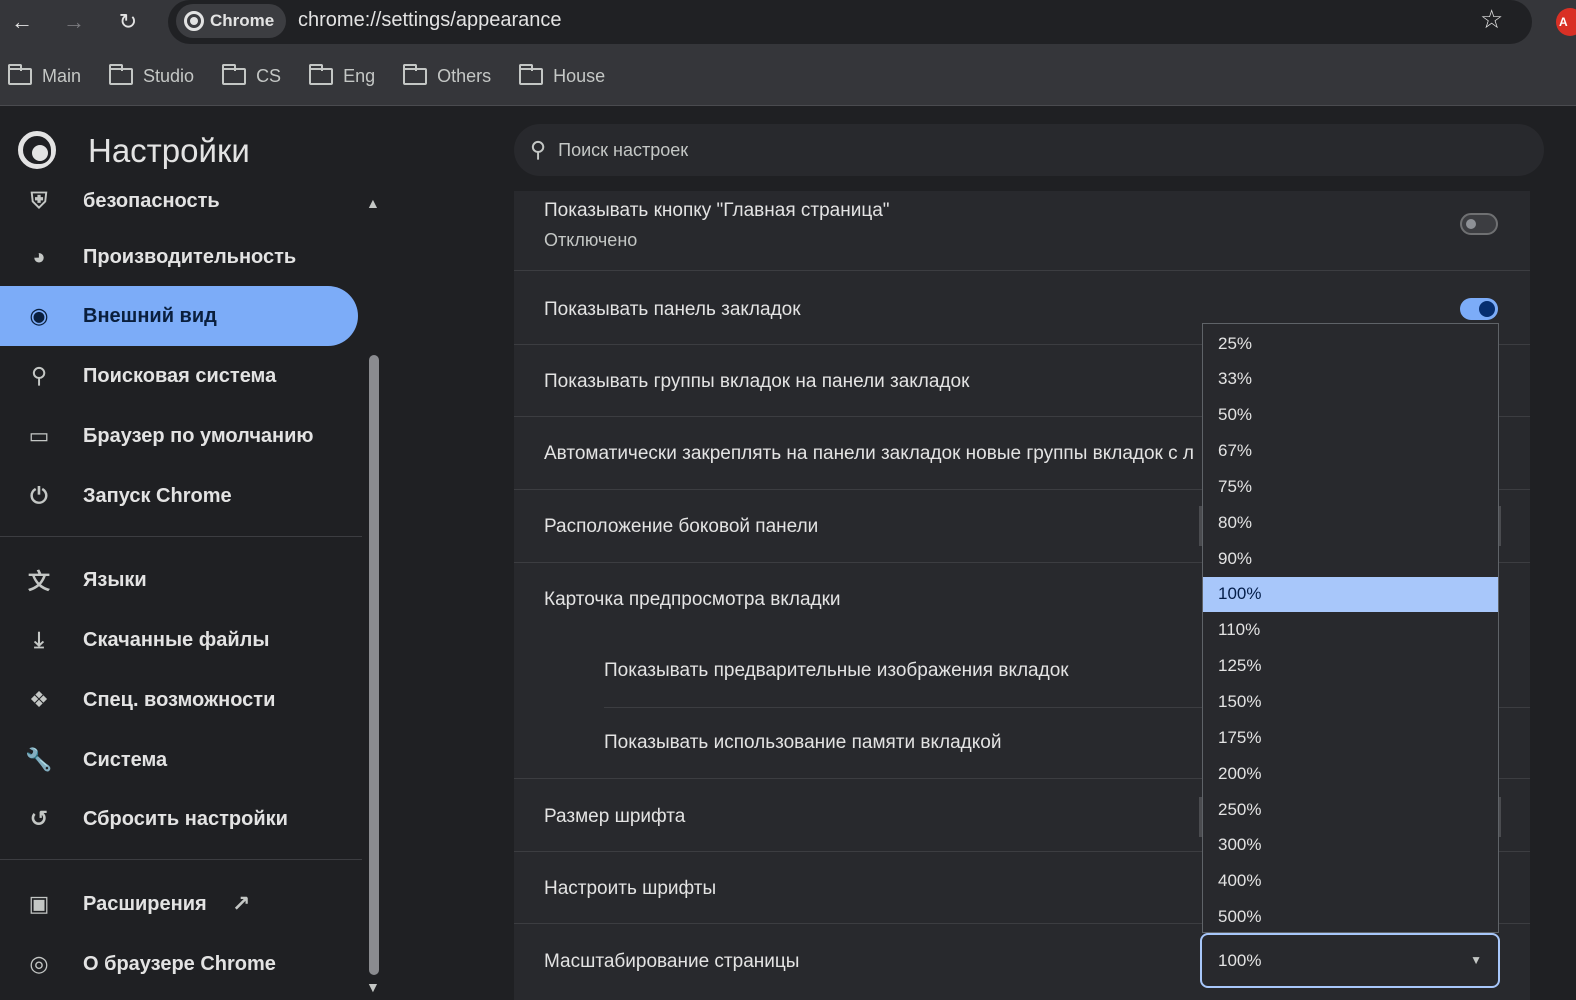  Describe the element at coordinates (681, 526) in the screenshot. I see `setting-label: Расположение боковой панели` at that location.